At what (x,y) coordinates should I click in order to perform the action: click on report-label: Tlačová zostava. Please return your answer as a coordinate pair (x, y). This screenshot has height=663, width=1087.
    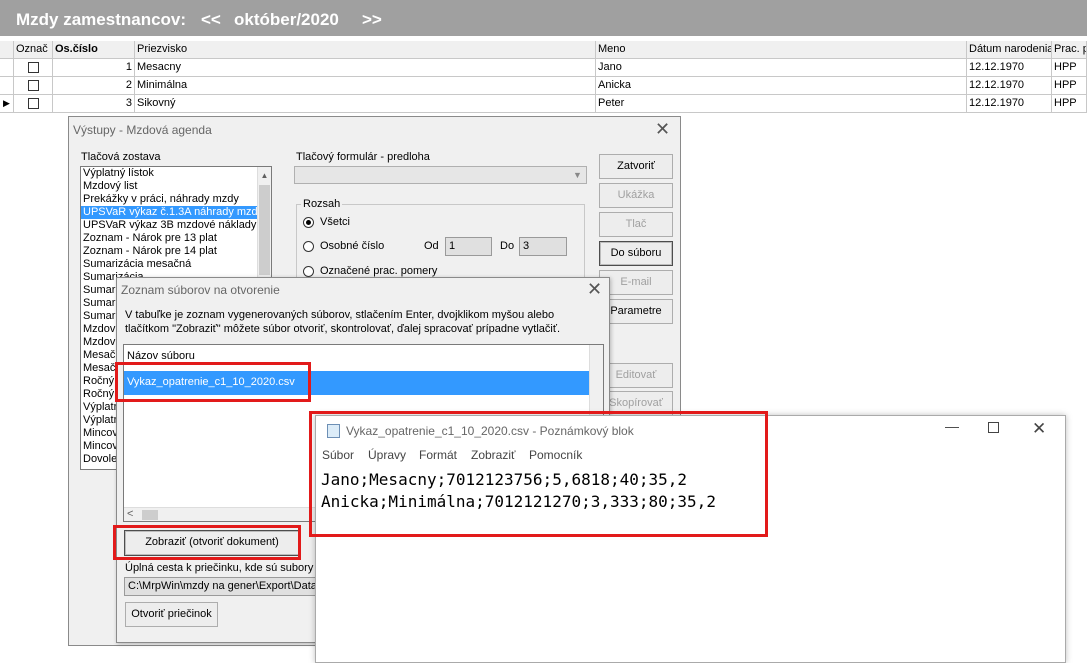
    Looking at the image, I should click on (121, 157).